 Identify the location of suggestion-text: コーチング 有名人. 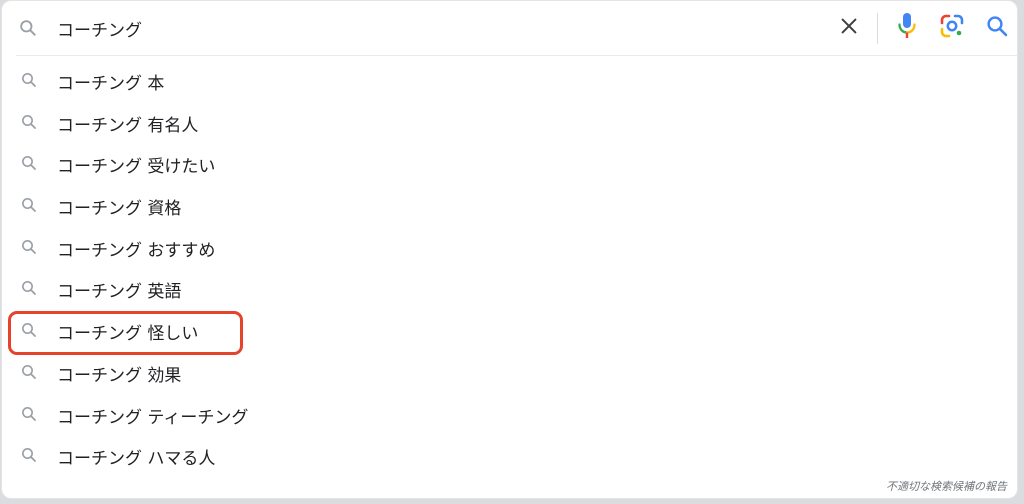
(128, 125).